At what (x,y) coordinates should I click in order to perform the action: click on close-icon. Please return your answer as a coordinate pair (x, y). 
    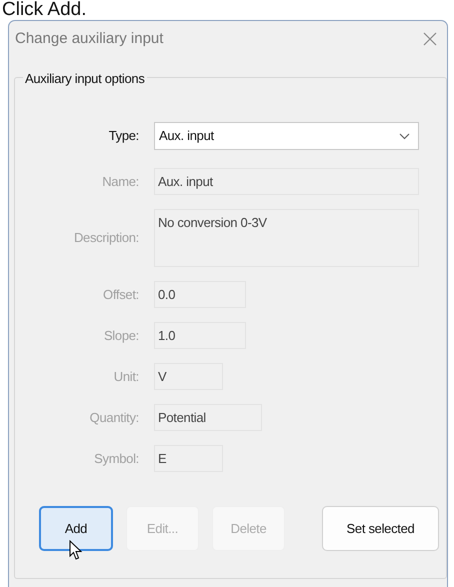
    Looking at the image, I should click on (430, 39).